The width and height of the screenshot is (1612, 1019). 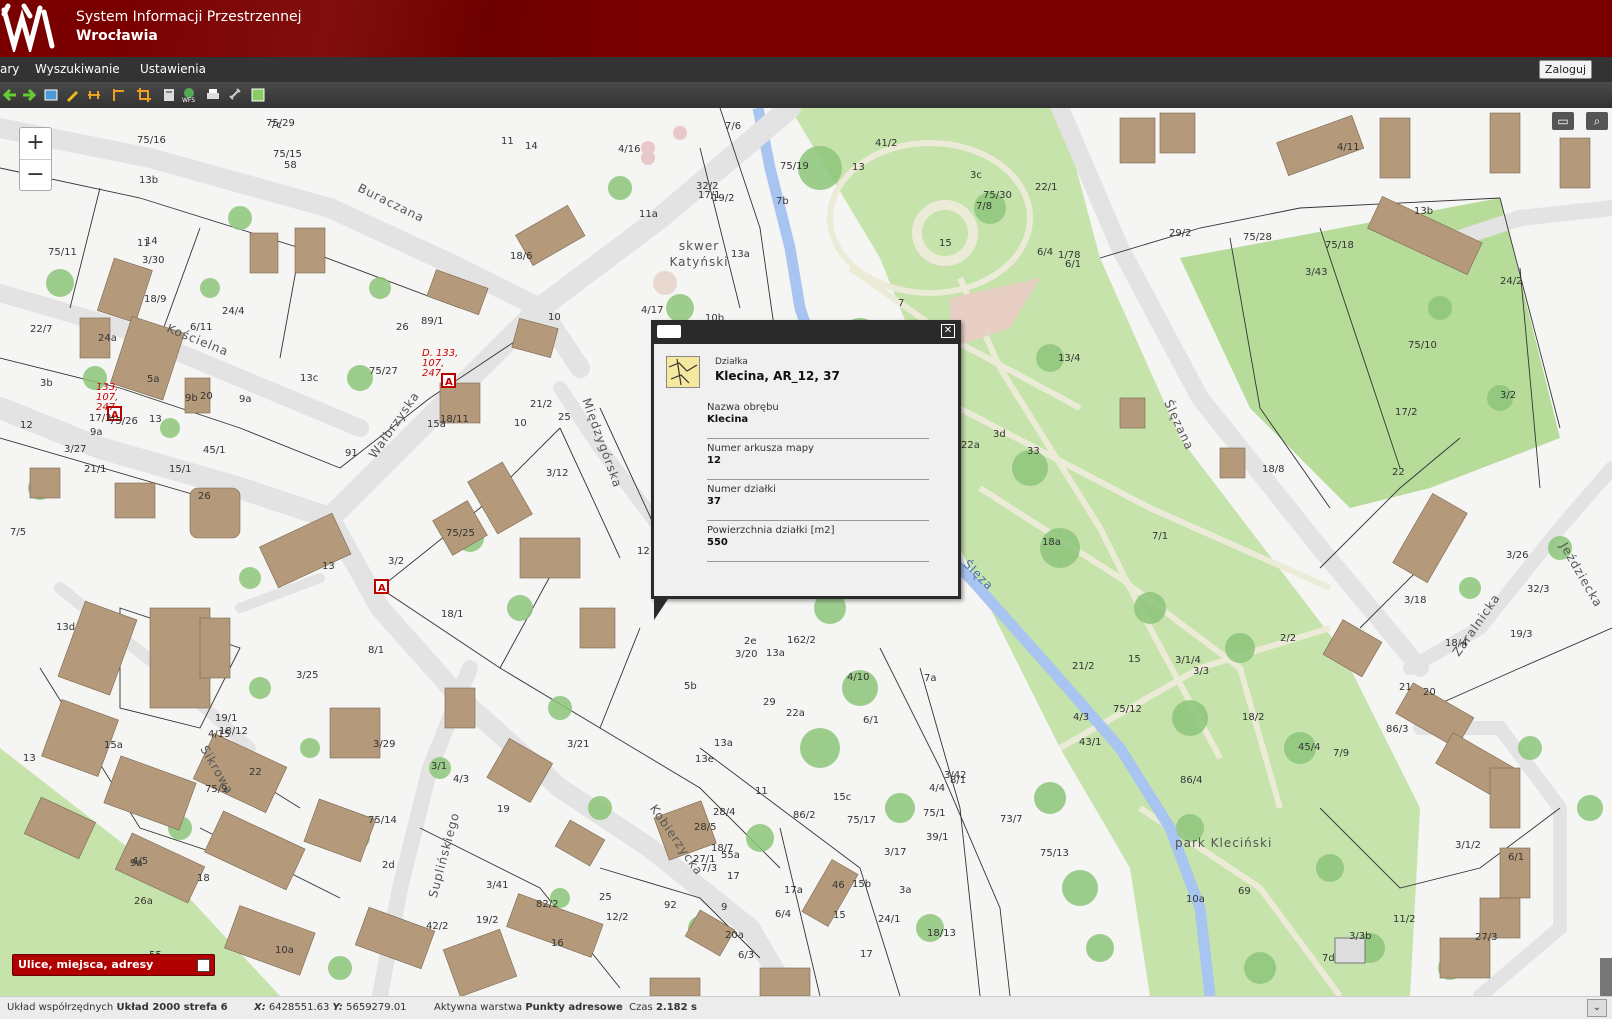 I want to click on parcel-number-label: 4/10, so click(x=858, y=677).